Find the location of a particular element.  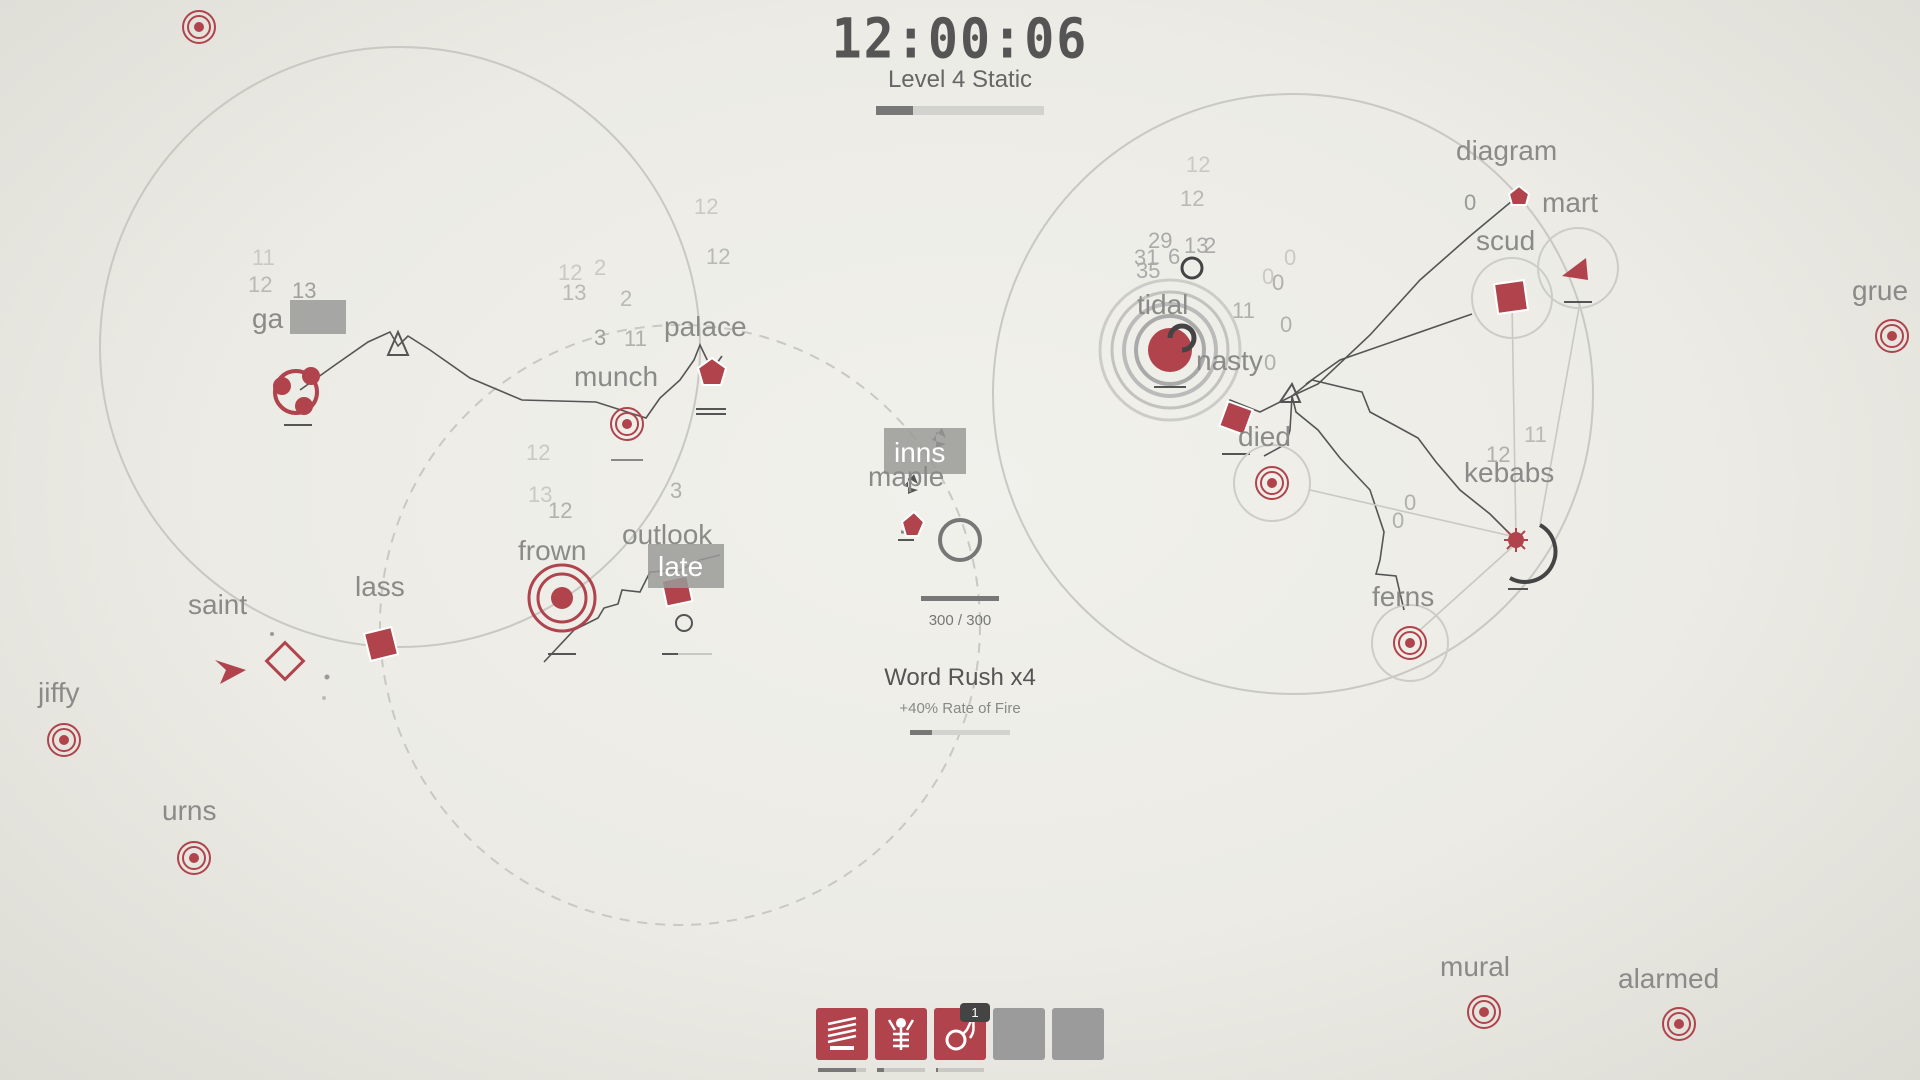

target-urns is located at coordinates (194, 858).